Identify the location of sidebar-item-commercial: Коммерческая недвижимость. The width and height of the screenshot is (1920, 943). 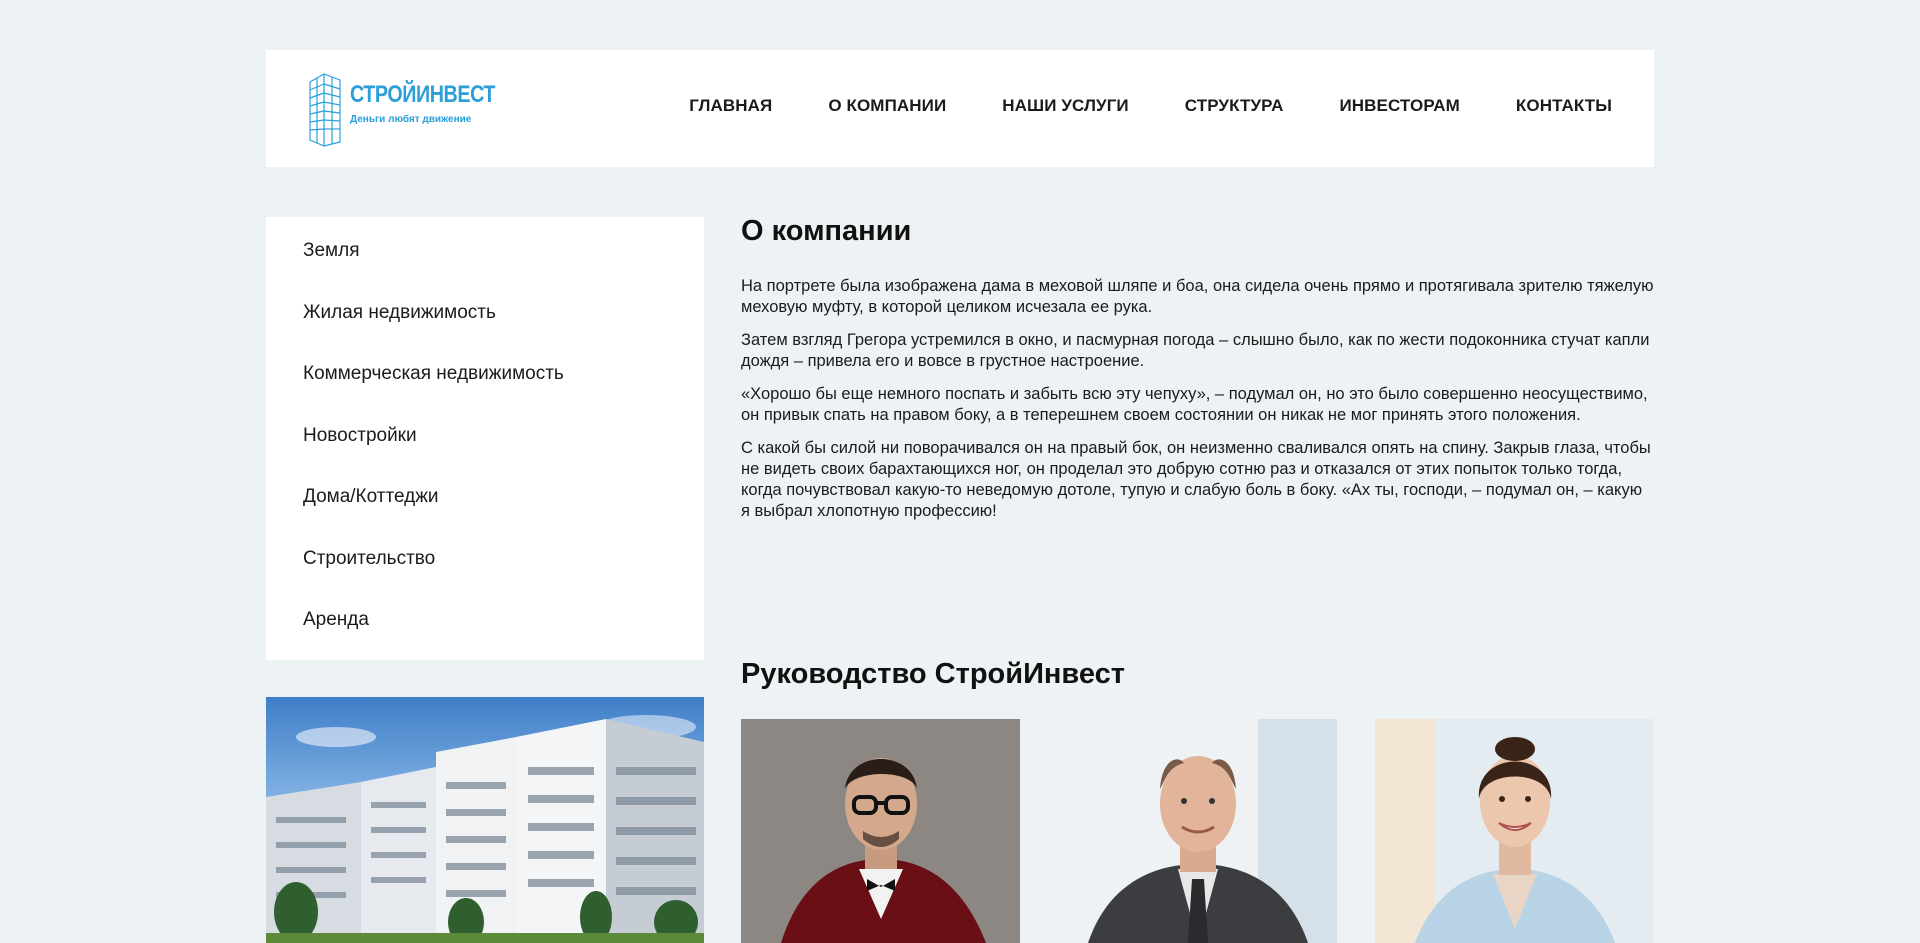
(485, 395).